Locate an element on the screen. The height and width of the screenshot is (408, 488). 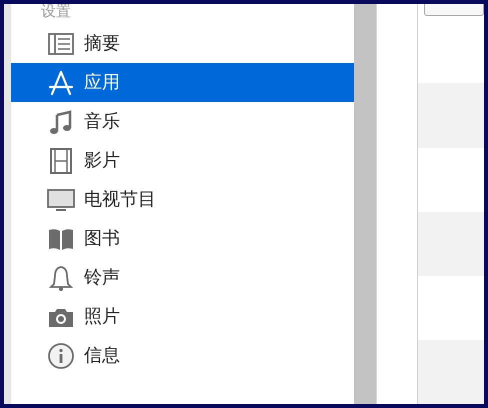
info-icon is located at coordinates (60, 356).